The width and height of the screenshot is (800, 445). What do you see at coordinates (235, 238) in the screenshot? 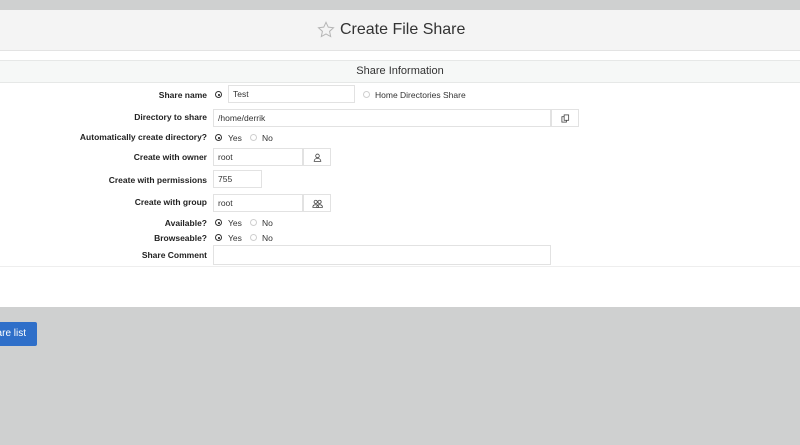
I see `browseable-yes-label: Yes` at bounding box center [235, 238].